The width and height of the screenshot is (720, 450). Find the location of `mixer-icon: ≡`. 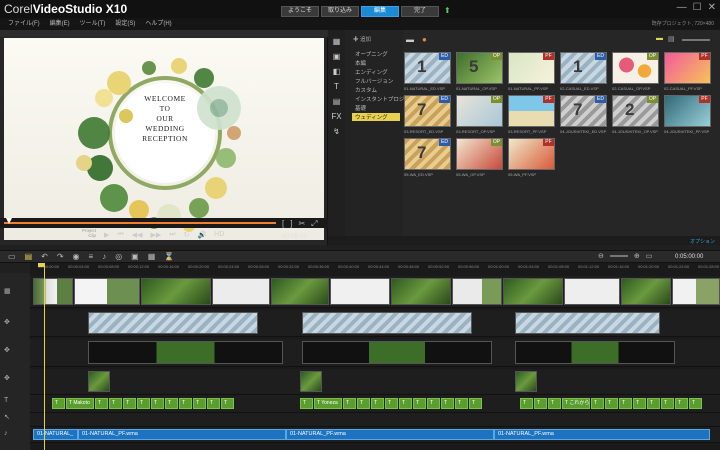

mixer-icon: ≡ is located at coordinates (91, 256).